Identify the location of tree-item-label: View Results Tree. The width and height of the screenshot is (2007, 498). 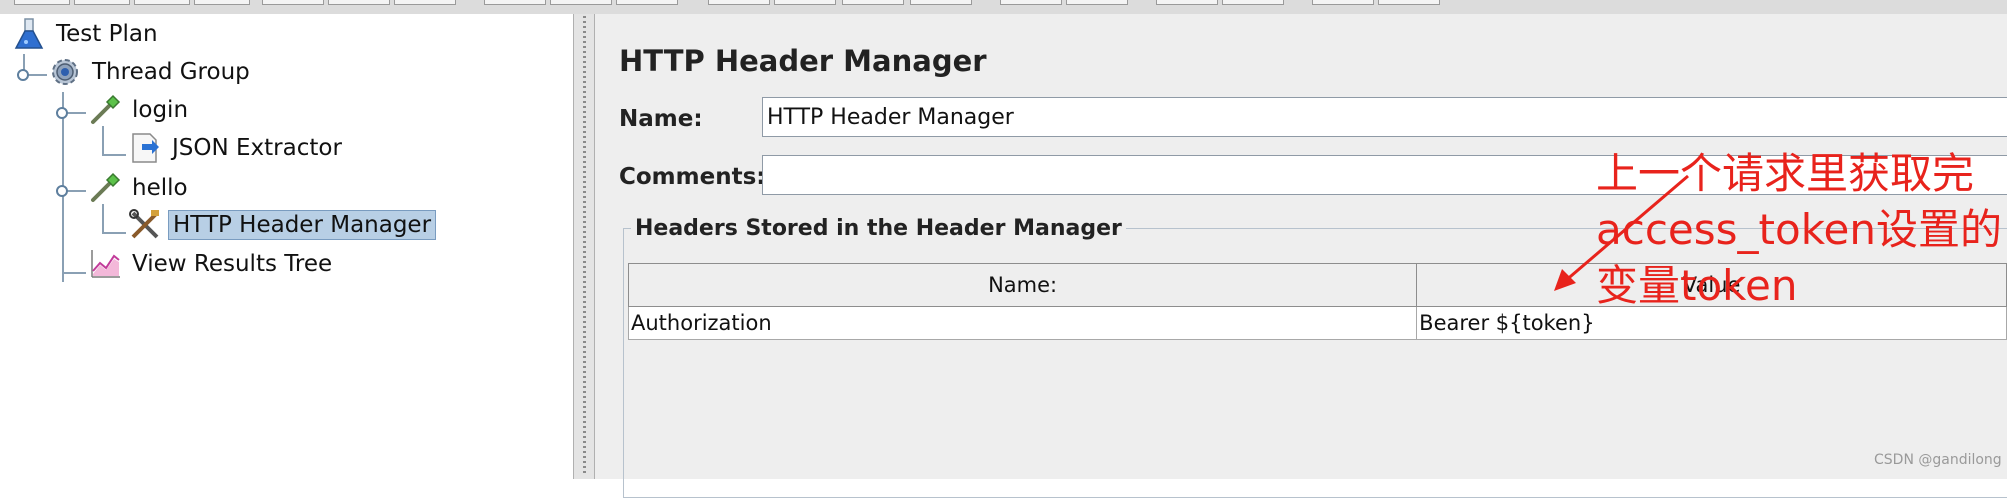
(232, 264).